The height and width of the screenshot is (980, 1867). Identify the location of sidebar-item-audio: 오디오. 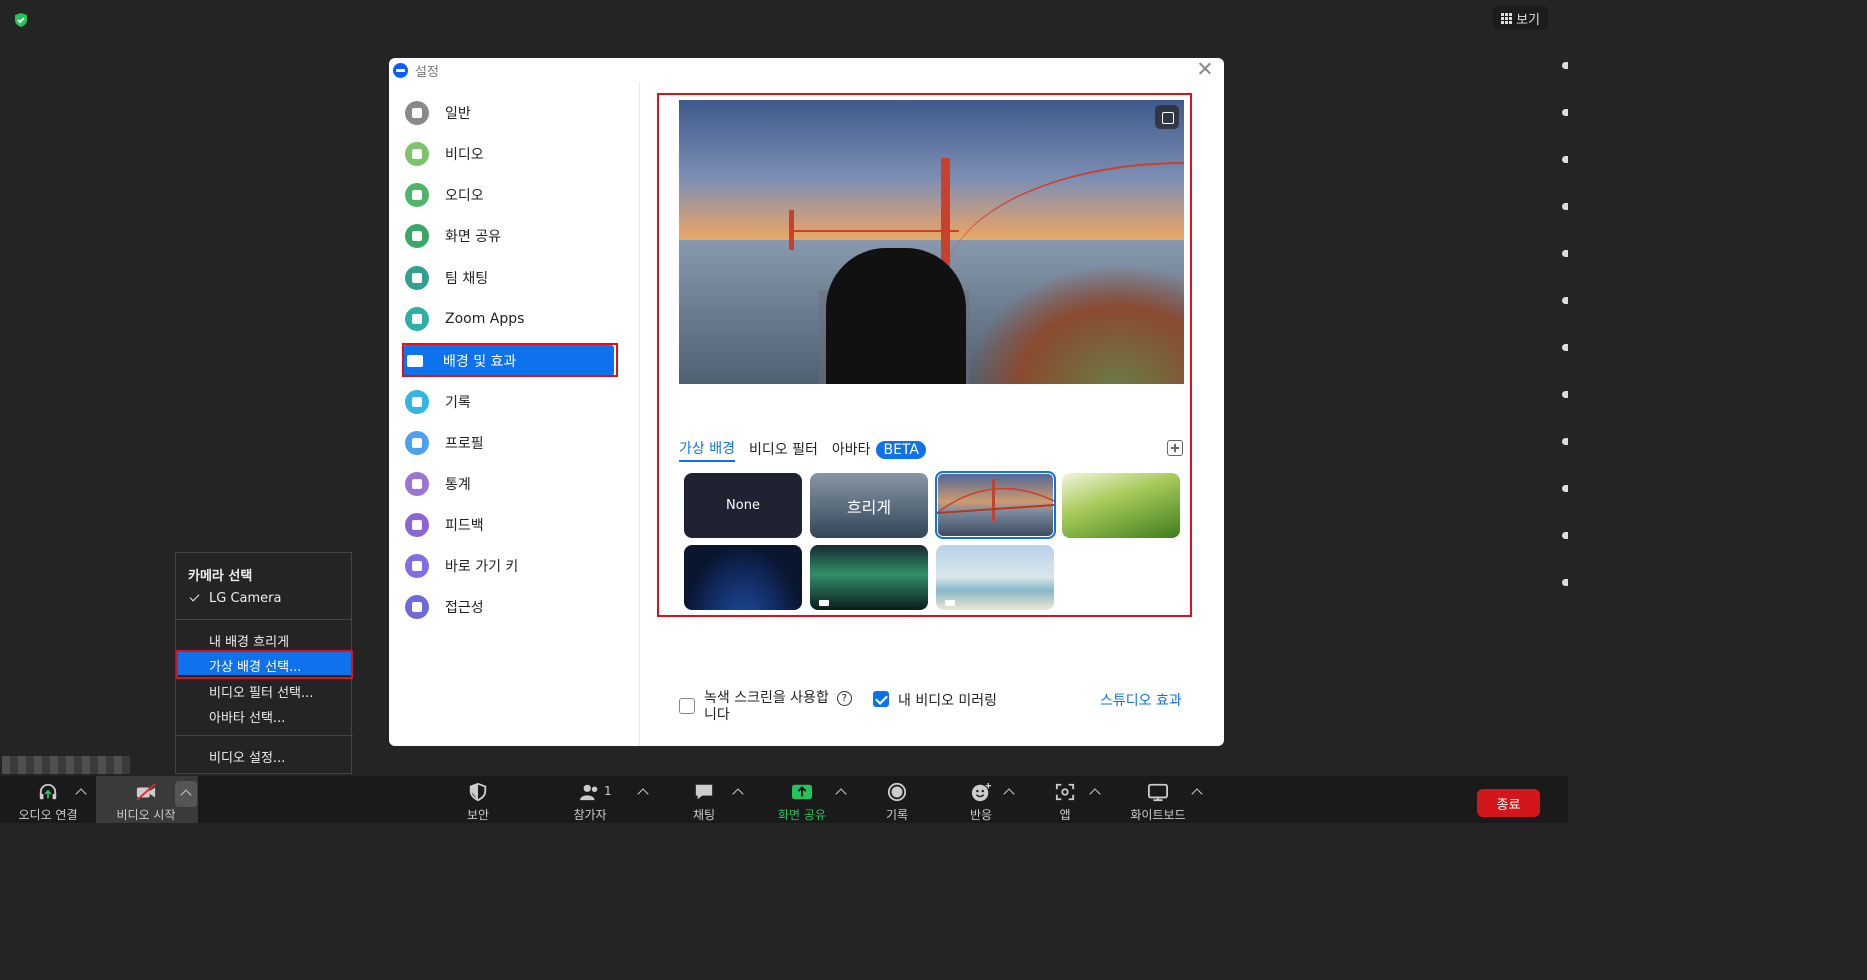
(508, 194).